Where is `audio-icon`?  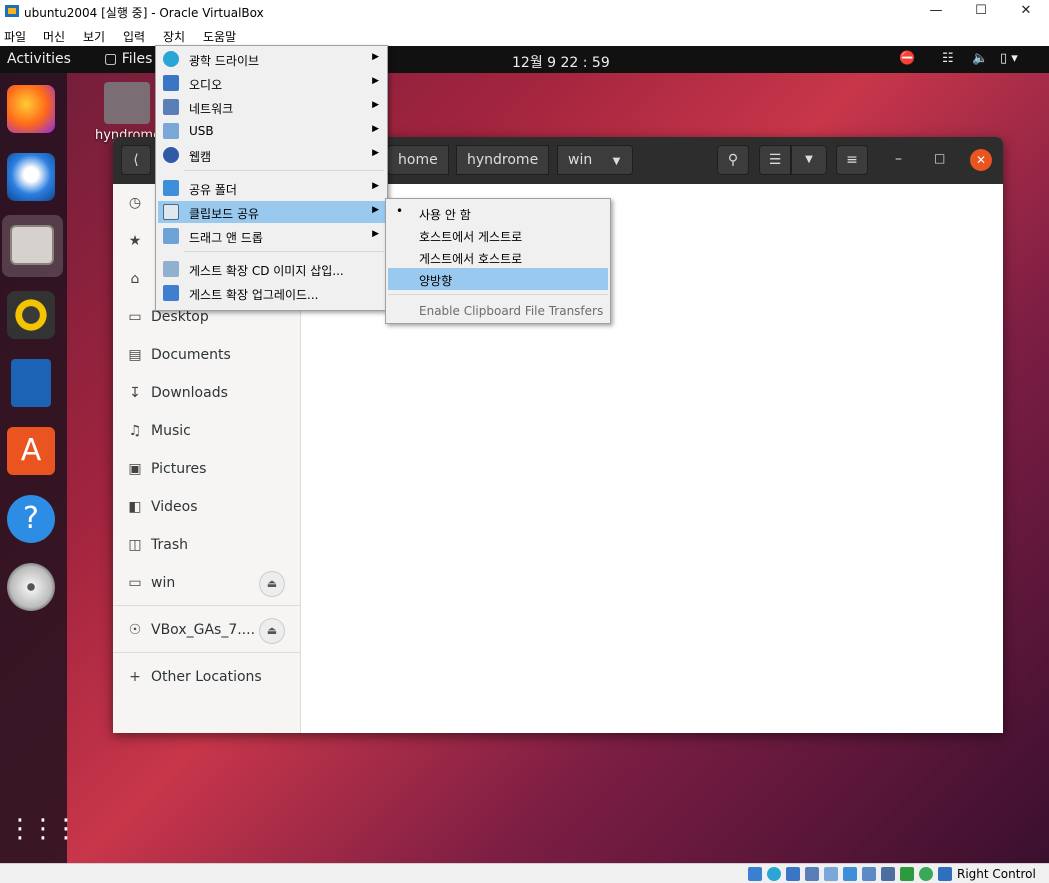
audio-icon is located at coordinates (793, 874).